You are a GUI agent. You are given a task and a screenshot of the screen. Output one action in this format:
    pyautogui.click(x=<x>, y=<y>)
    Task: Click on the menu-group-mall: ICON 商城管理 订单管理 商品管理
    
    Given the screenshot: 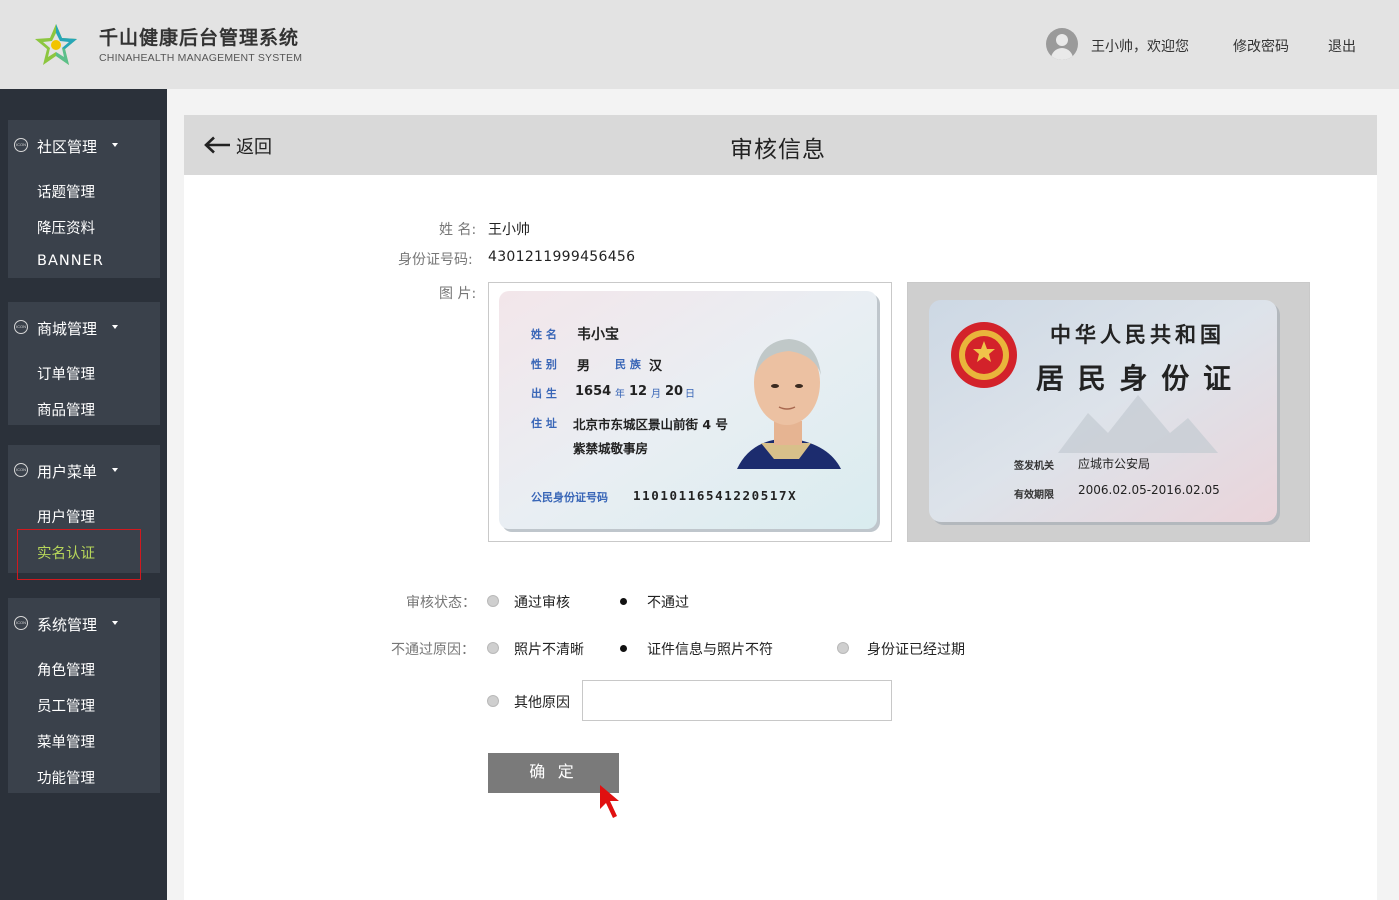 What is the action you would take?
    pyautogui.click(x=84, y=363)
    